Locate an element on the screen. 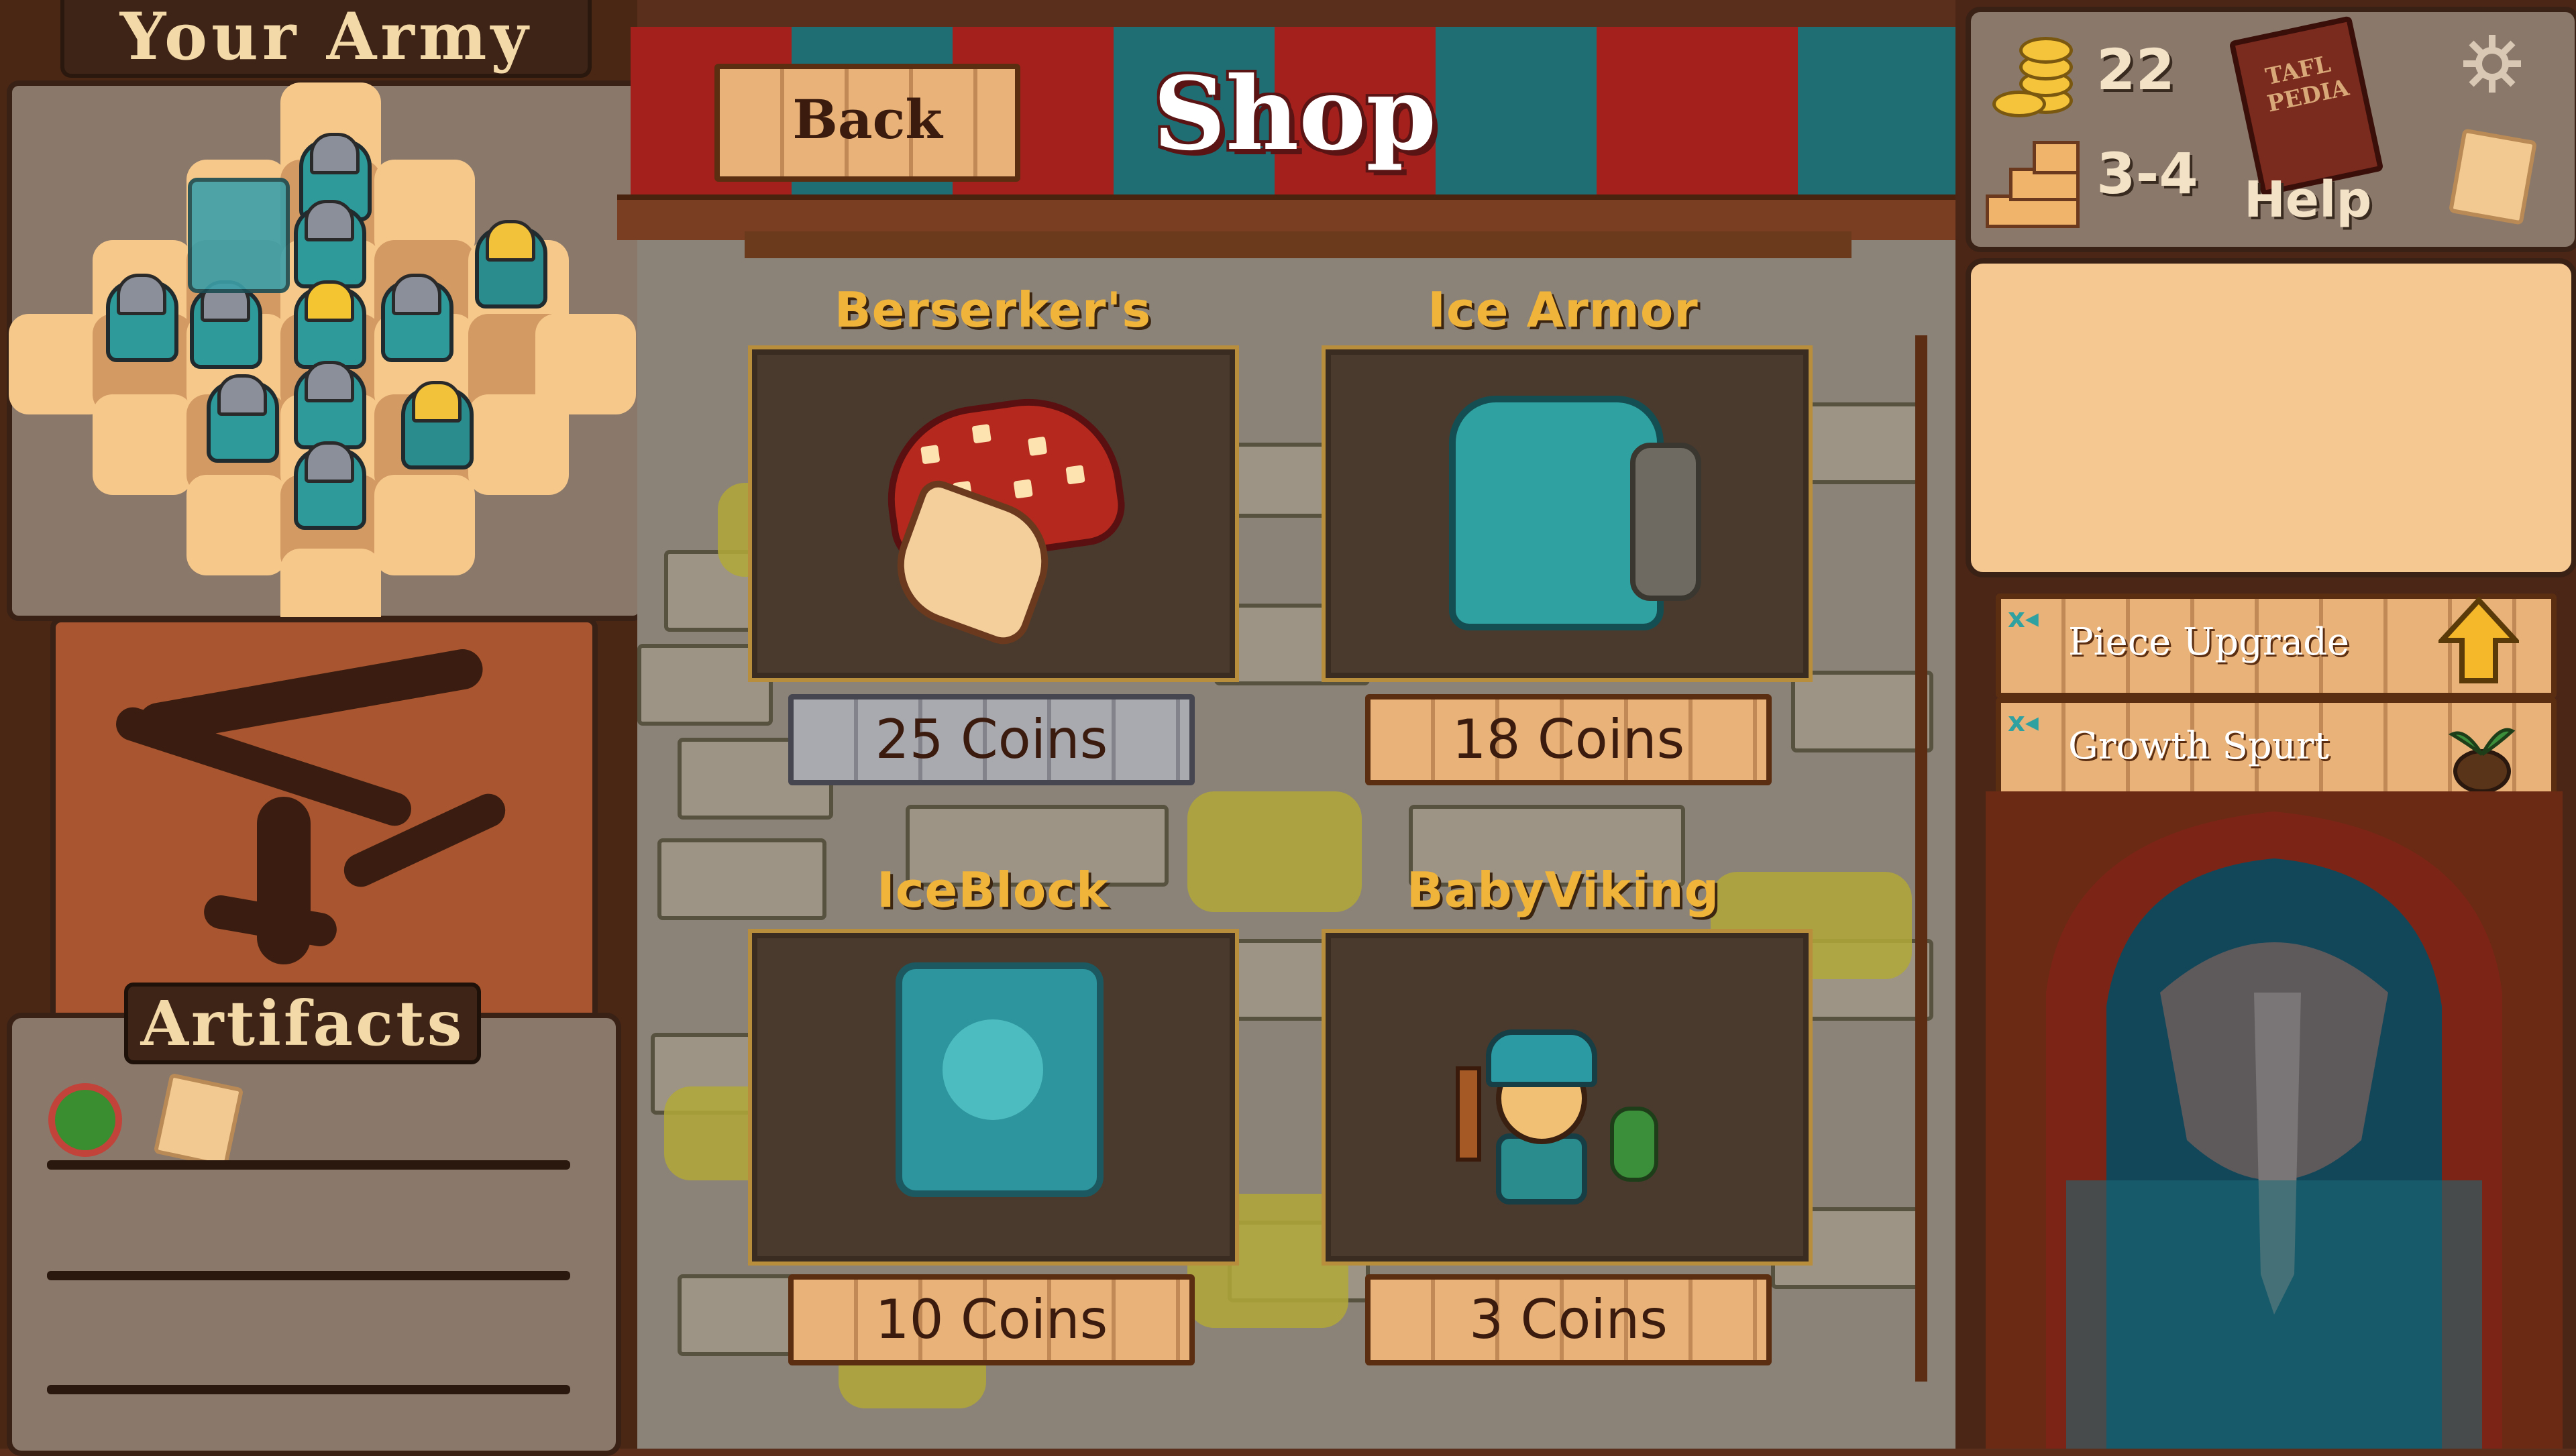 The width and height of the screenshot is (2576, 1456). ice-block-unit is located at coordinates (239, 235).